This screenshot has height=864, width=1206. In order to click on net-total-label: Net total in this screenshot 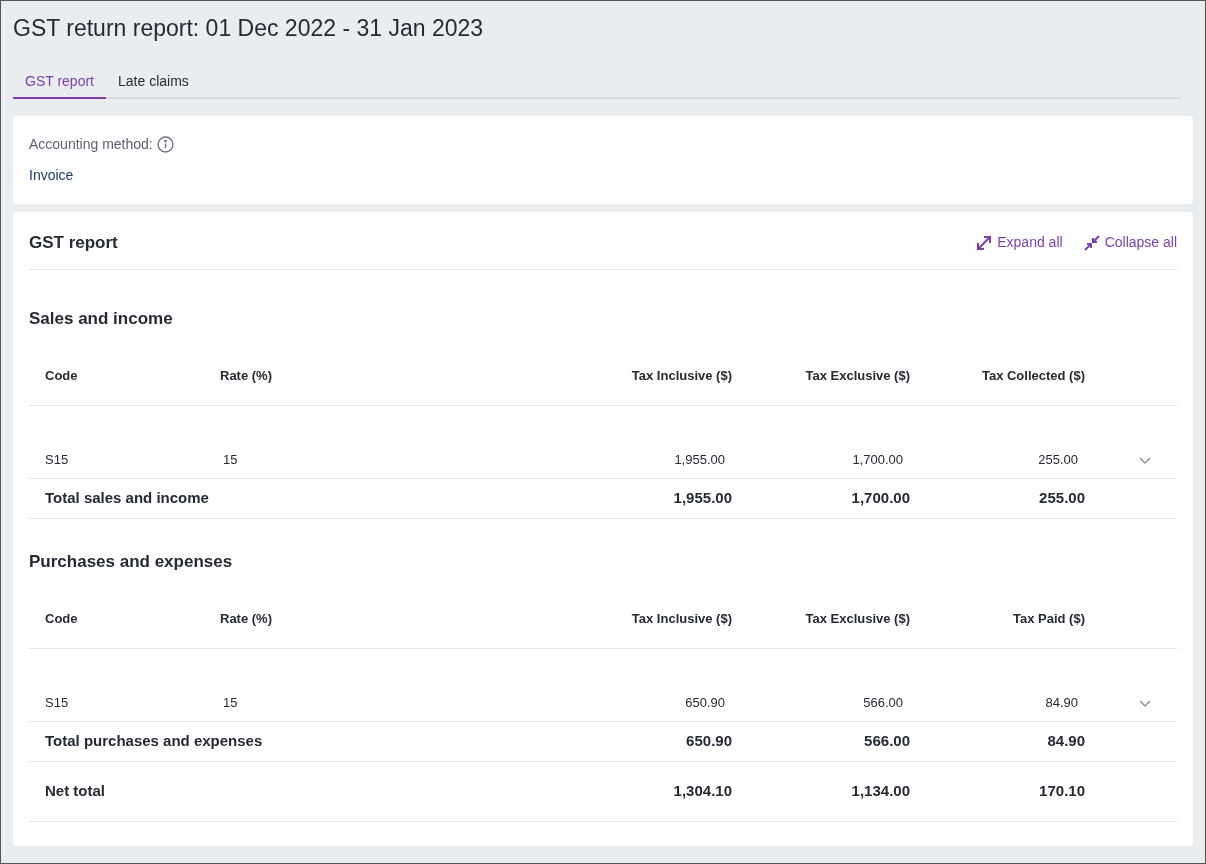, I will do `click(75, 791)`.